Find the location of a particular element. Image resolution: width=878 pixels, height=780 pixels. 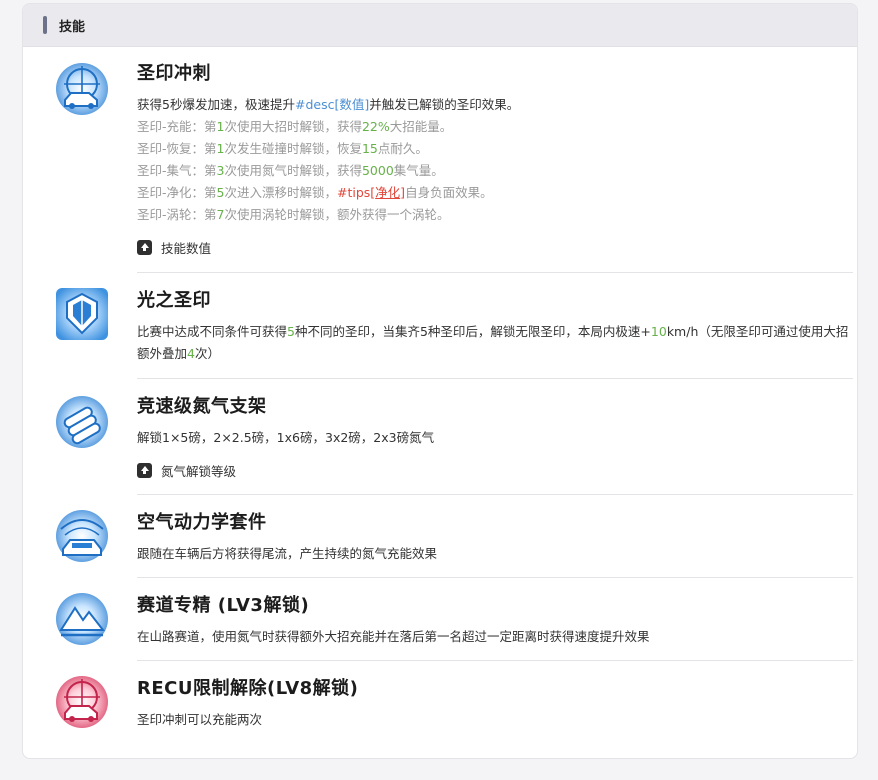

skill-description: 解锁1×5磅，2×2.5磅，1x6磅，3x2磅，2x3磅氮气 is located at coordinates (286, 437).